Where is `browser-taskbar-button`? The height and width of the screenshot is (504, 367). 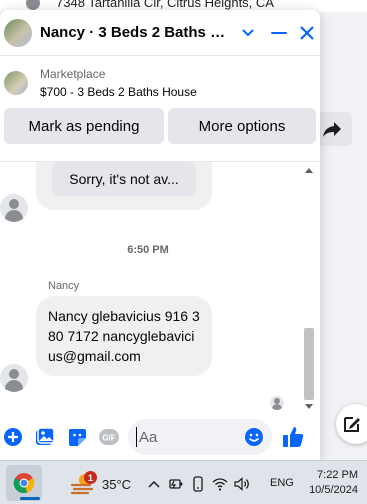
browser-taskbar-button is located at coordinates (24, 483).